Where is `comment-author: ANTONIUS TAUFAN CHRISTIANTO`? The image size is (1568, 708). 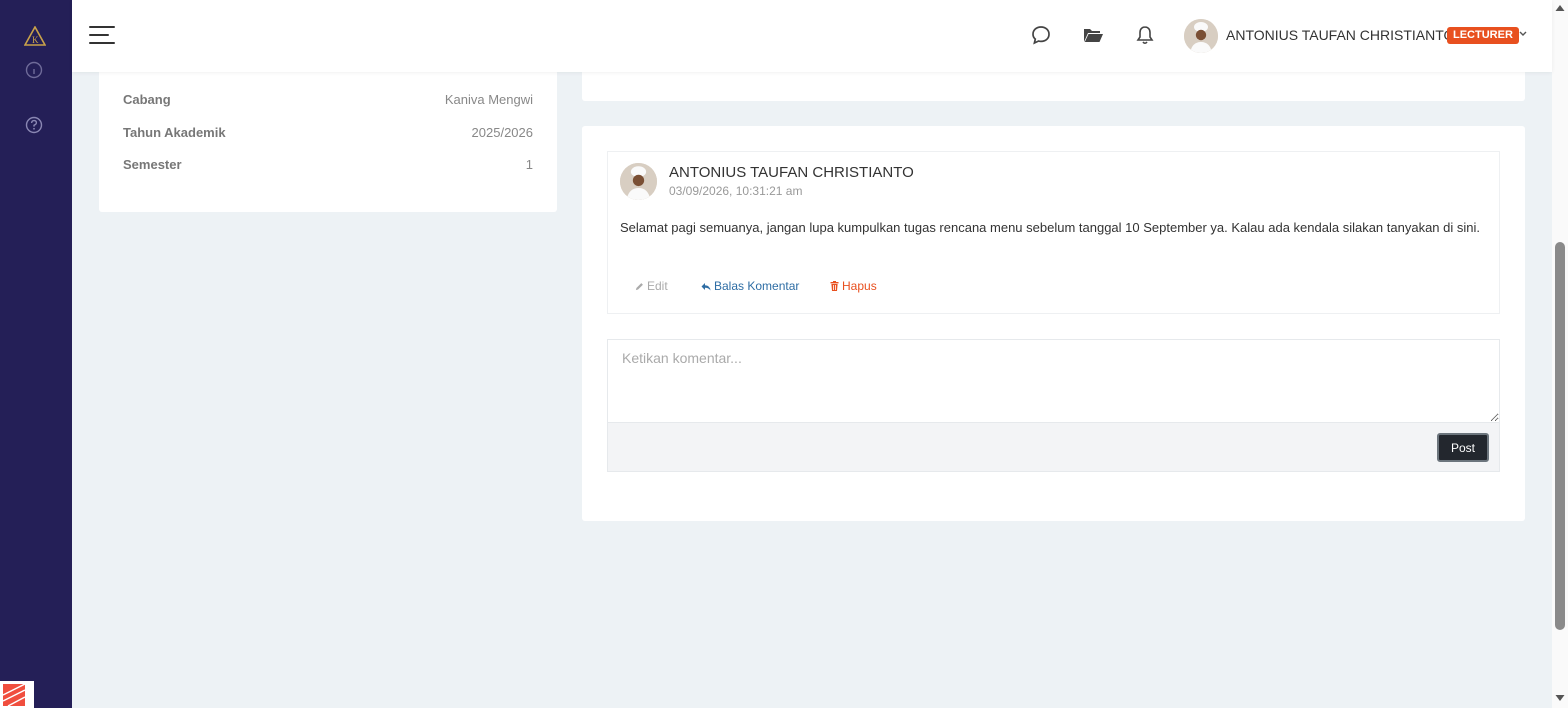
comment-author: ANTONIUS TAUFAN CHRISTIANTO is located at coordinates (791, 172).